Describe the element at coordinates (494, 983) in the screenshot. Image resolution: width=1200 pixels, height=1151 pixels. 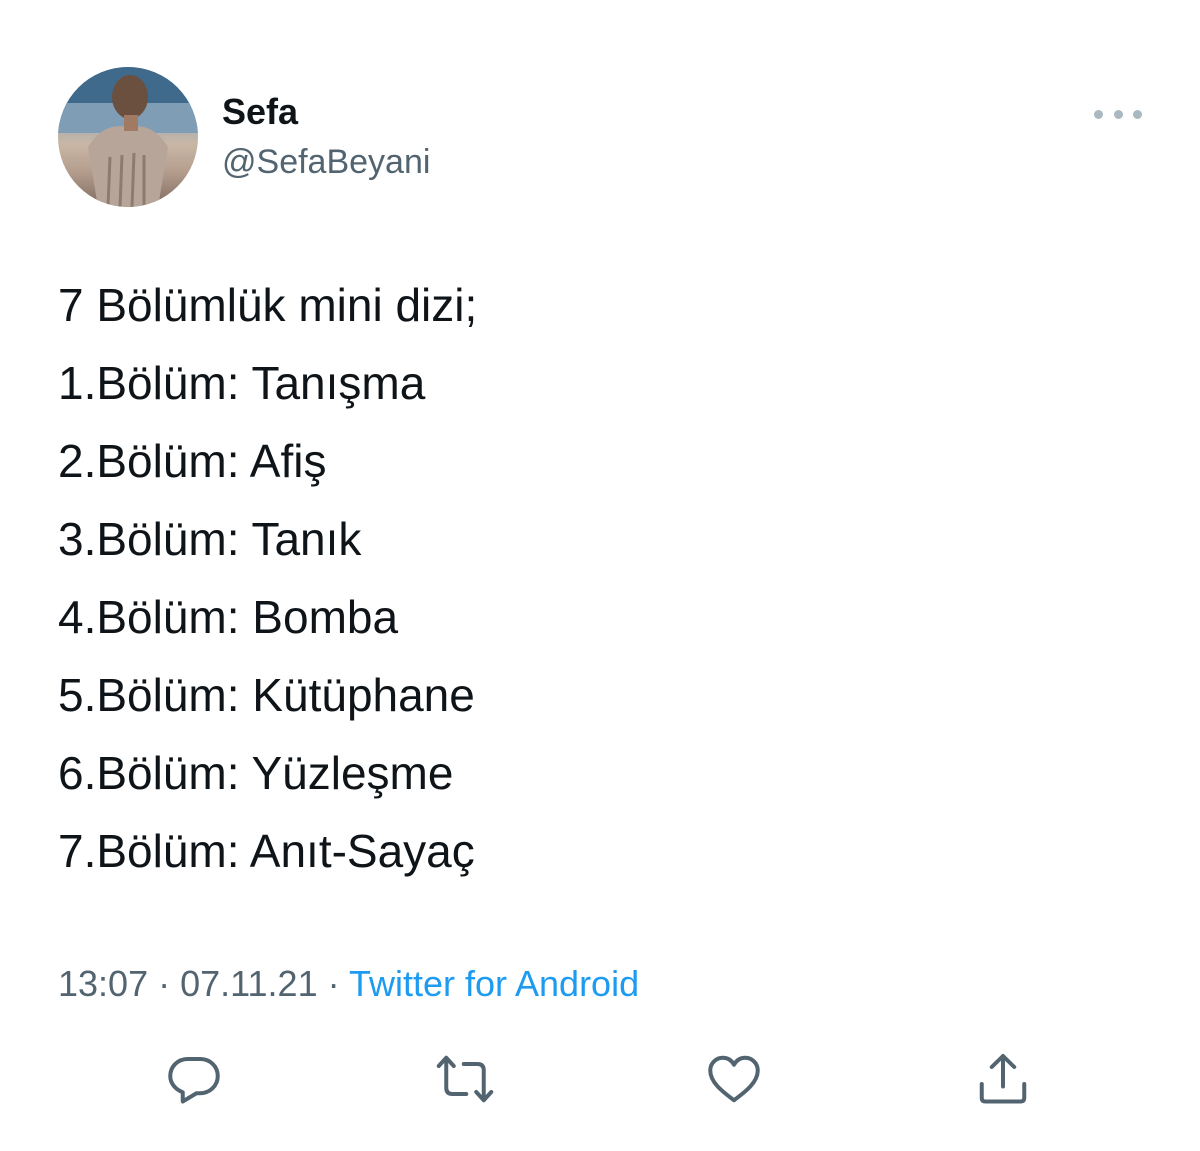
I see `tweet-source-link: Twitter for Android` at that location.